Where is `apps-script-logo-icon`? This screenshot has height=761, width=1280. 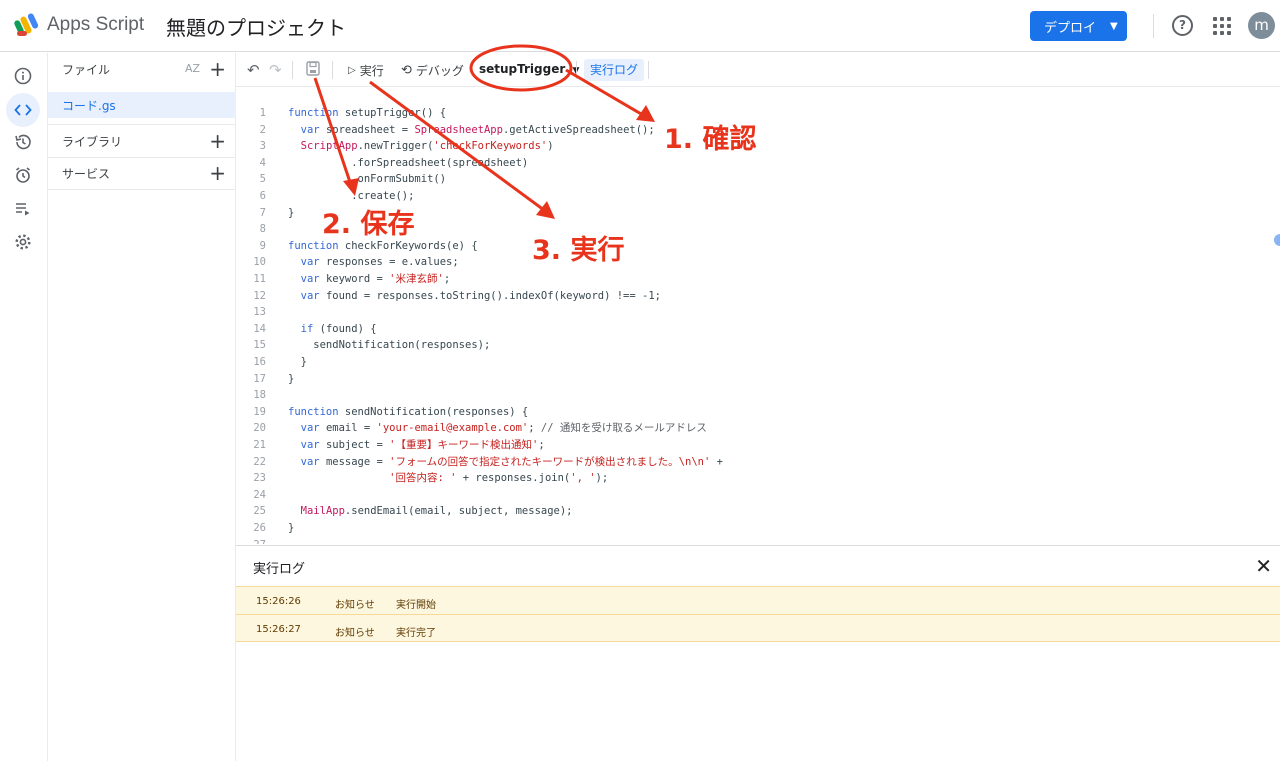 apps-script-logo-icon is located at coordinates (26, 24).